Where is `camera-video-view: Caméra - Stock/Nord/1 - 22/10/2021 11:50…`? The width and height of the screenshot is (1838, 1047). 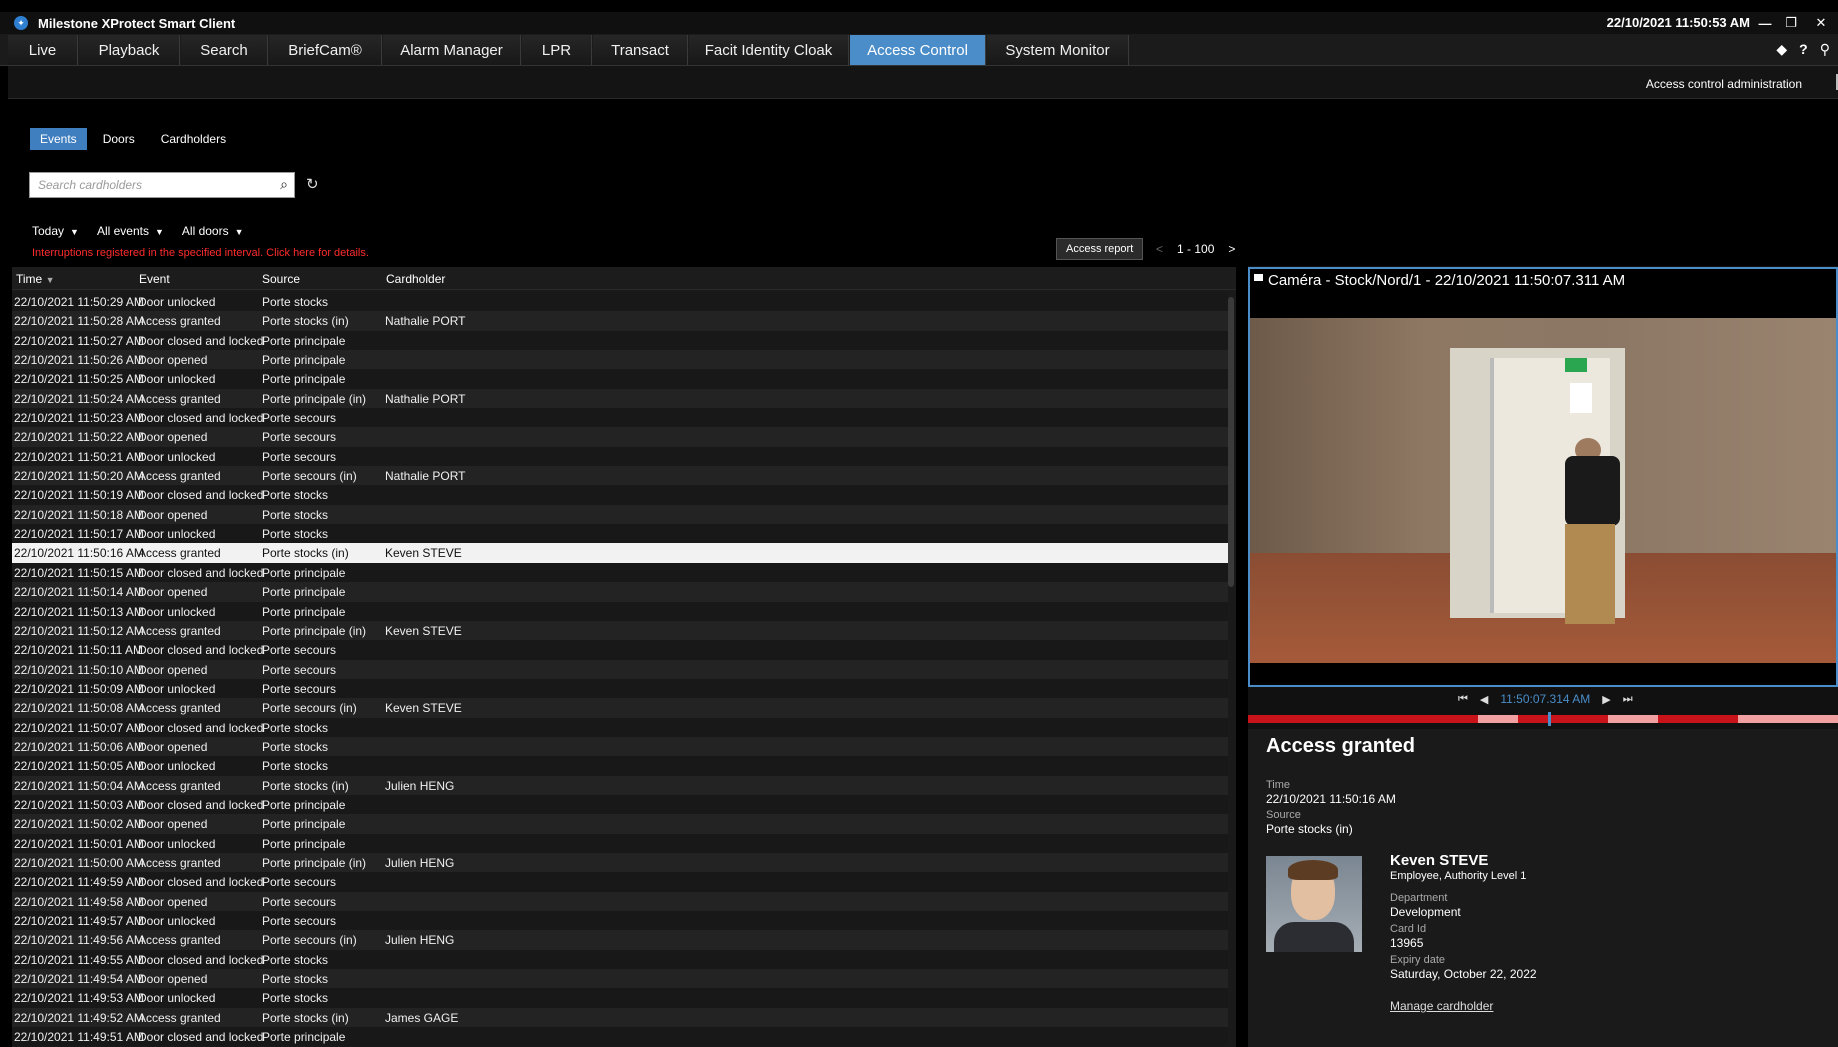 camera-video-view: Caméra - Stock/Nord/1 - 22/10/2021 11:50… is located at coordinates (1543, 477).